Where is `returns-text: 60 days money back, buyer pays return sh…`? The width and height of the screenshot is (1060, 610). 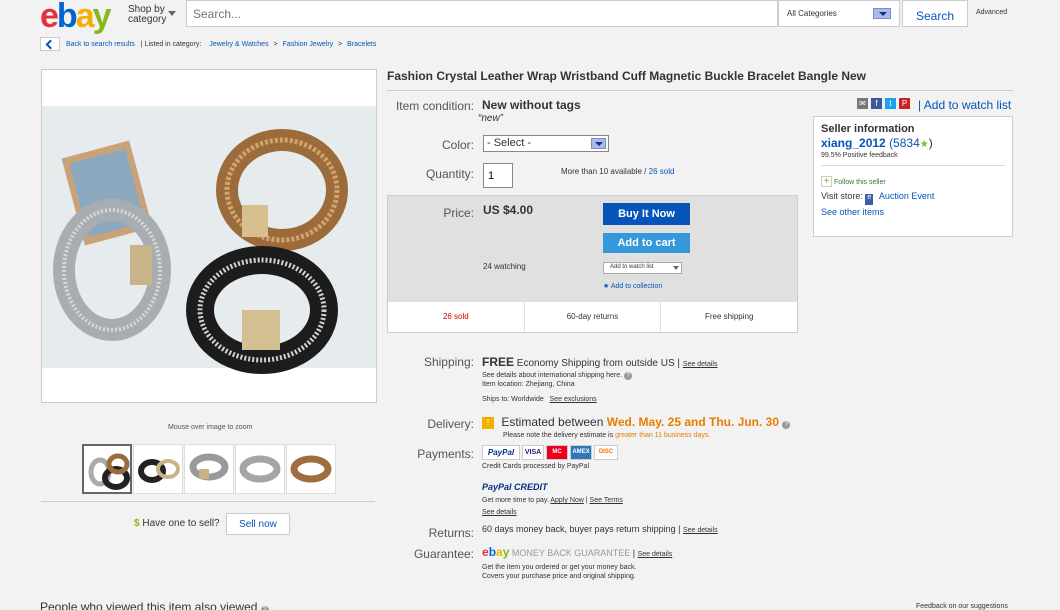 returns-text: 60 days money back, buyer pays return sh… is located at coordinates (579, 529).